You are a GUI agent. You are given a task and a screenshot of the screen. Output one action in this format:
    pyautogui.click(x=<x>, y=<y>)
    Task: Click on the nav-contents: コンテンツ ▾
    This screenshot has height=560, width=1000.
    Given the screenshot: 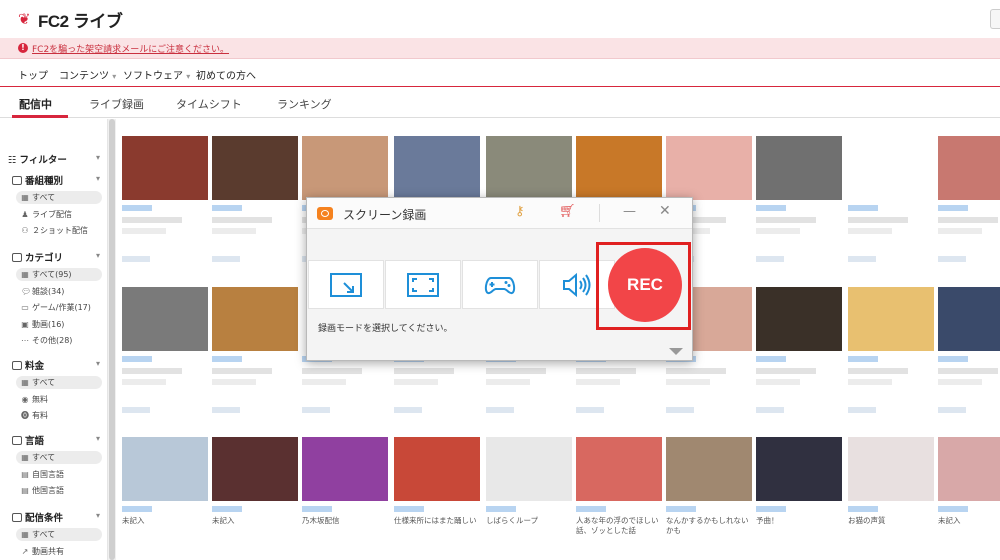 What is the action you would take?
    pyautogui.click(x=87, y=74)
    